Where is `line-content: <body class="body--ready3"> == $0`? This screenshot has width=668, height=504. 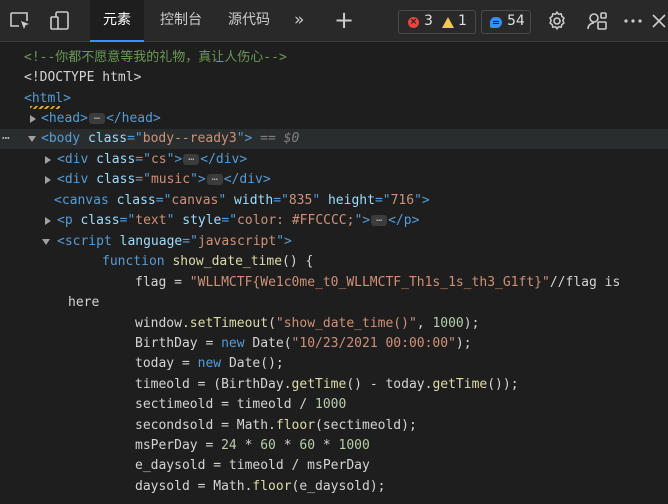
line-content: <body class="body--ready3"> == $0 is located at coordinates (170, 139).